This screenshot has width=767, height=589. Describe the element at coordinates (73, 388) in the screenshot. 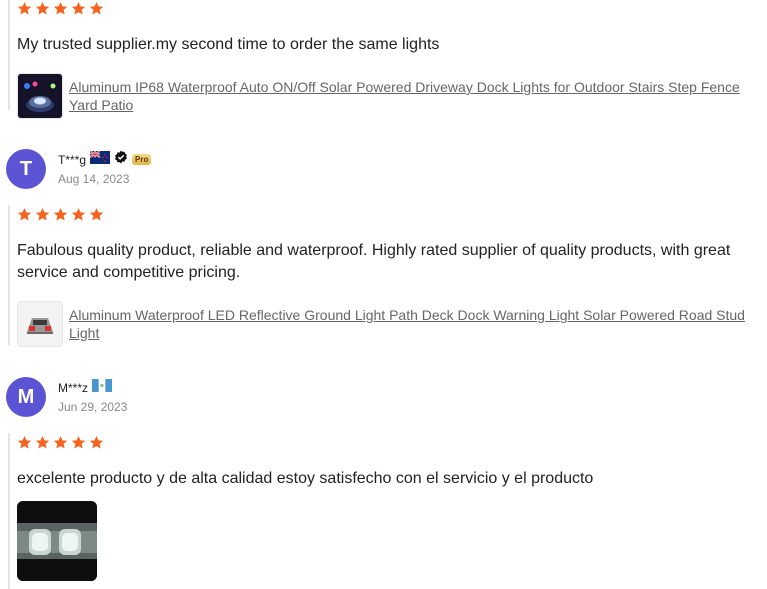

I see `reviewer-name: M***z` at that location.